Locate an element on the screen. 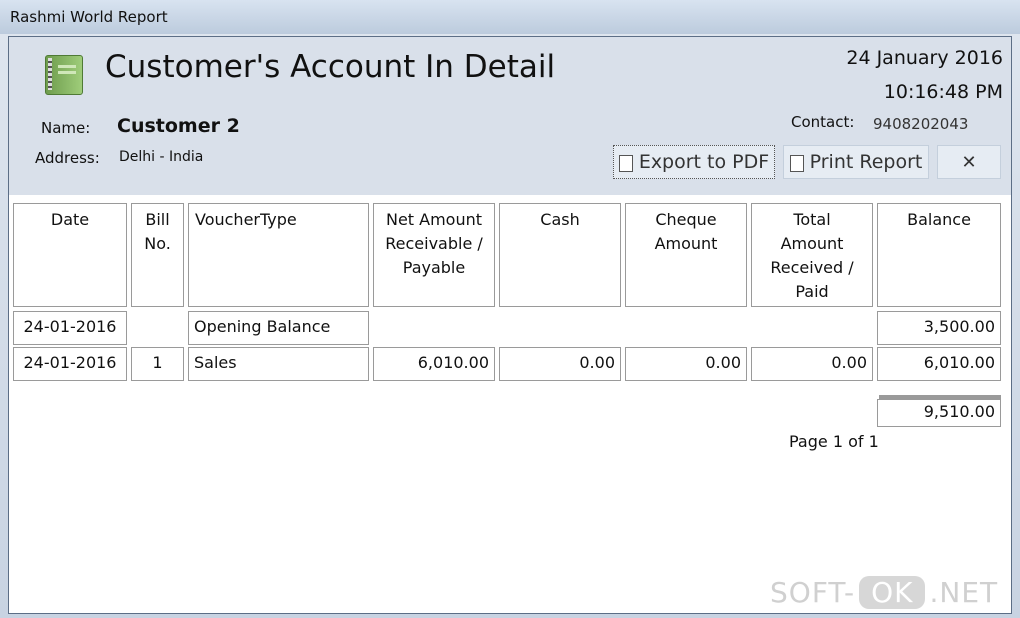  report-date: 24 January 2016 is located at coordinates (924, 58).